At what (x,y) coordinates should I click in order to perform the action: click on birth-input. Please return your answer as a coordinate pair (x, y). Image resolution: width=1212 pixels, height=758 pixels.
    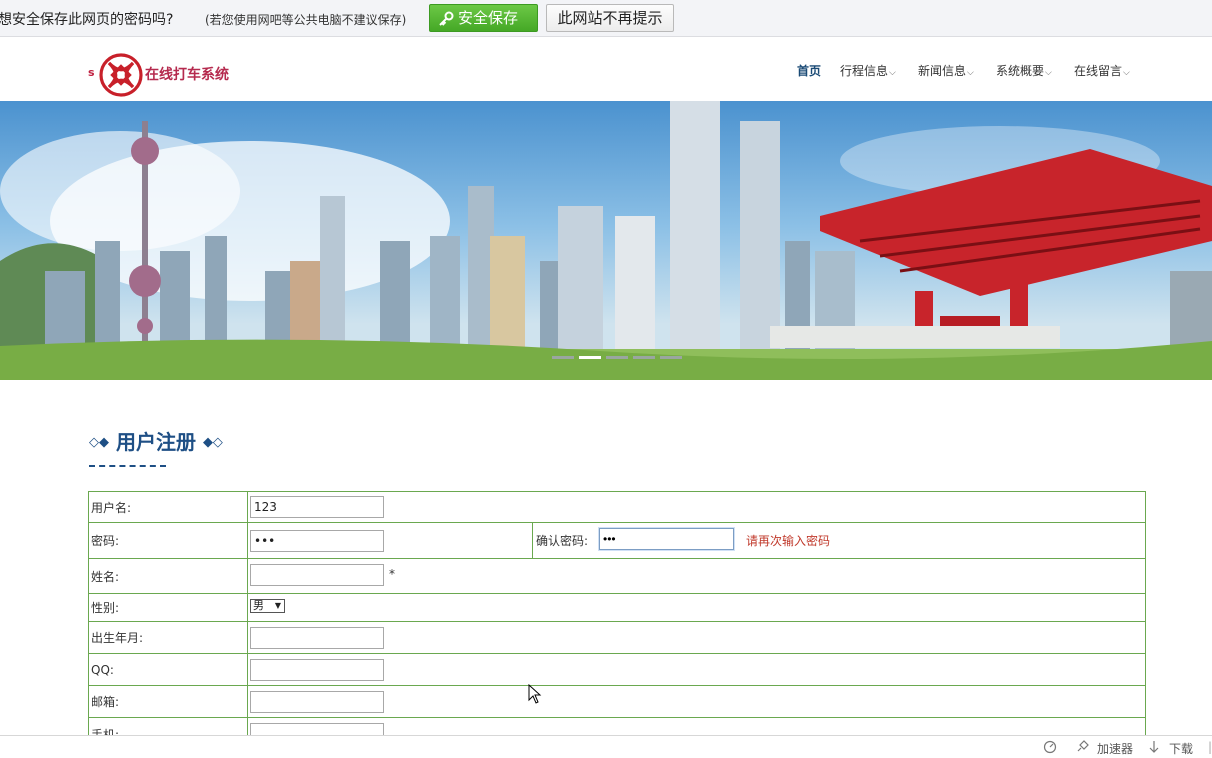
    Looking at the image, I should click on (317, 638).